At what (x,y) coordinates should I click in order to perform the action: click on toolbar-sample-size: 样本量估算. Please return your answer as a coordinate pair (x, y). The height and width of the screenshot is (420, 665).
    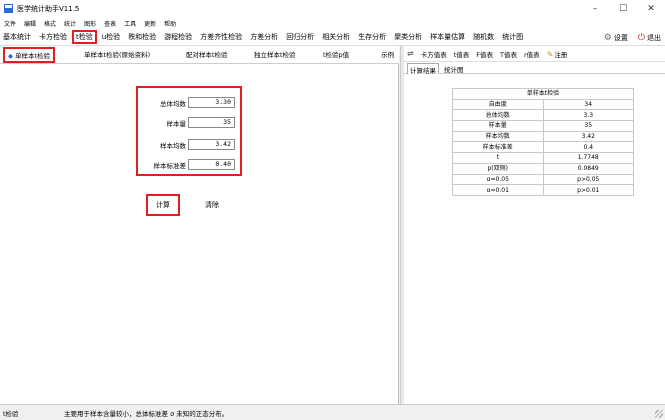
    Looking at the image, I should click on (447, 37).